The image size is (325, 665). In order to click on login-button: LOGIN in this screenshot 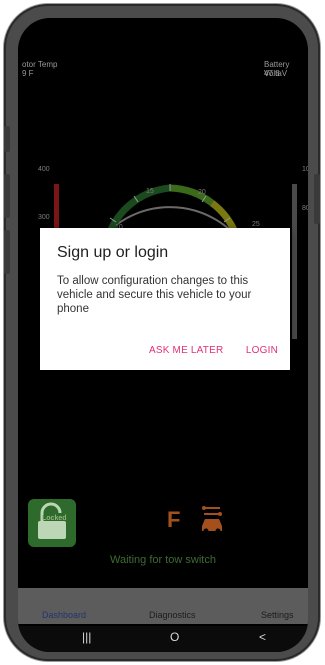, I will do `click(262, 350)`.